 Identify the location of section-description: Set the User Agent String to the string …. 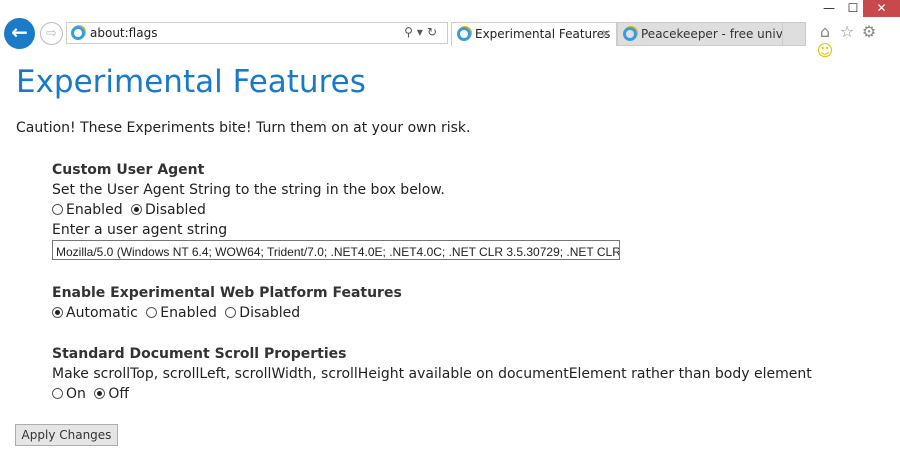
(248, 190).